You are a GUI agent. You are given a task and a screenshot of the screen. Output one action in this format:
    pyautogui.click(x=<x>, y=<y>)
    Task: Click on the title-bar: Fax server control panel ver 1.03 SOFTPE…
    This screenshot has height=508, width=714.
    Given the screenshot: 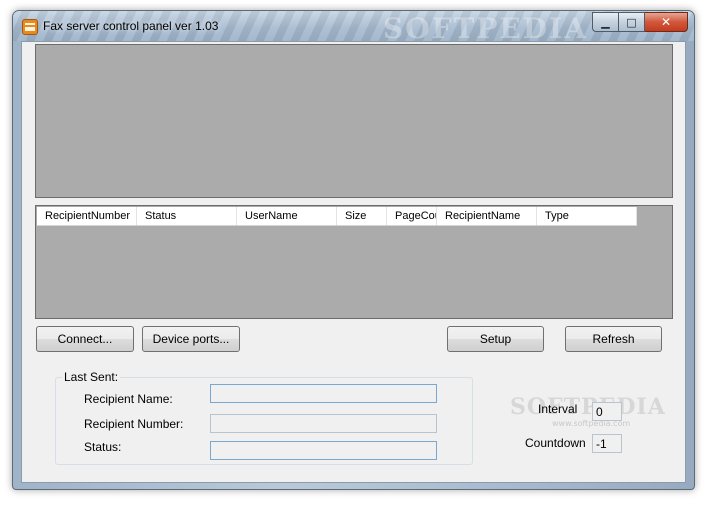 What is the action you would take?
    pyautogui.click(x=353, y=28)
    